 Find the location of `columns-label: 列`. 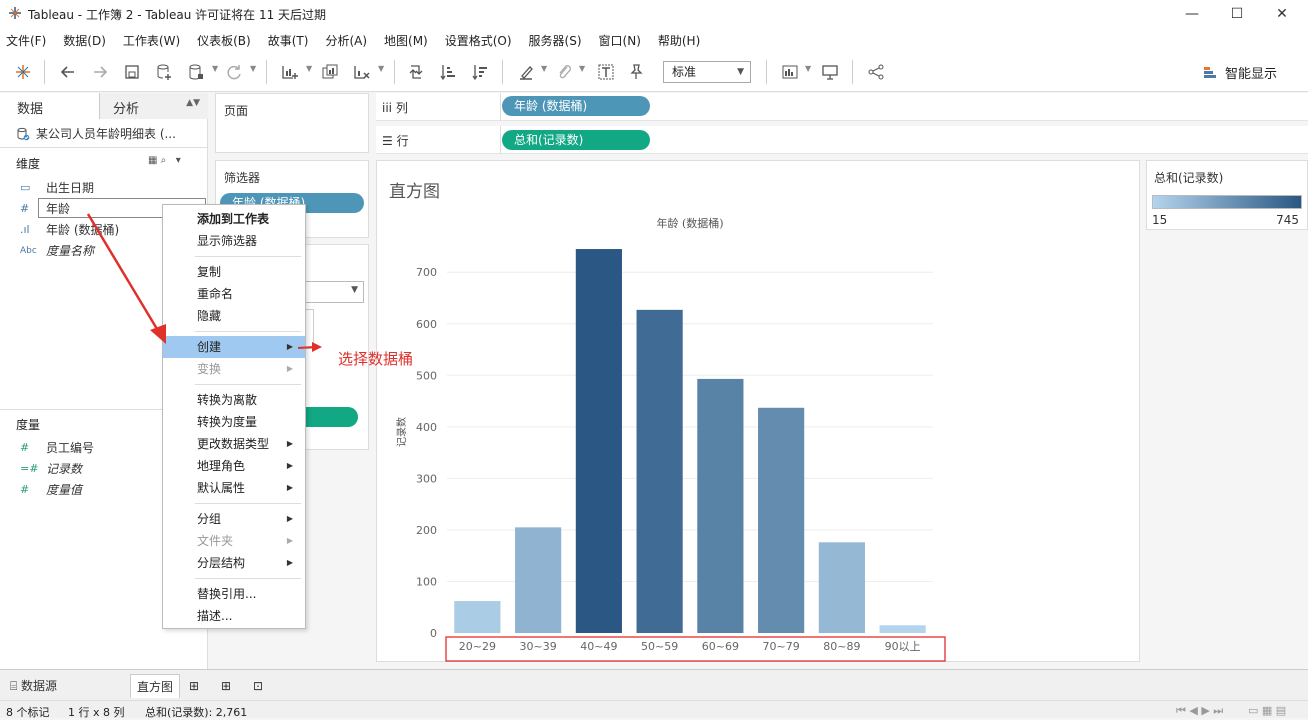

columns-label: 列 is located at coordinates (401, 108).